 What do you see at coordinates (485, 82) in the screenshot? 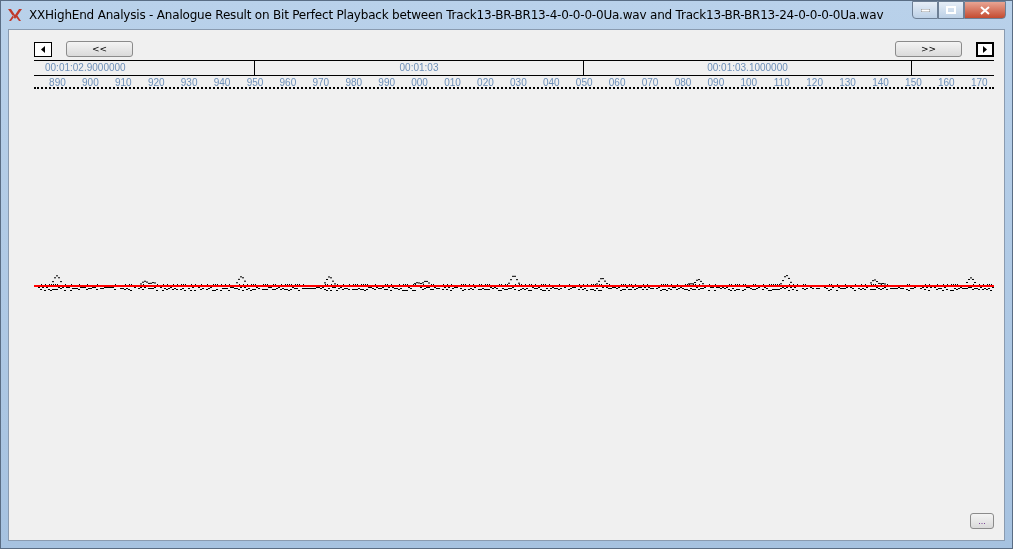
I see `tick-label: 020` at bounding box center [485, 82].